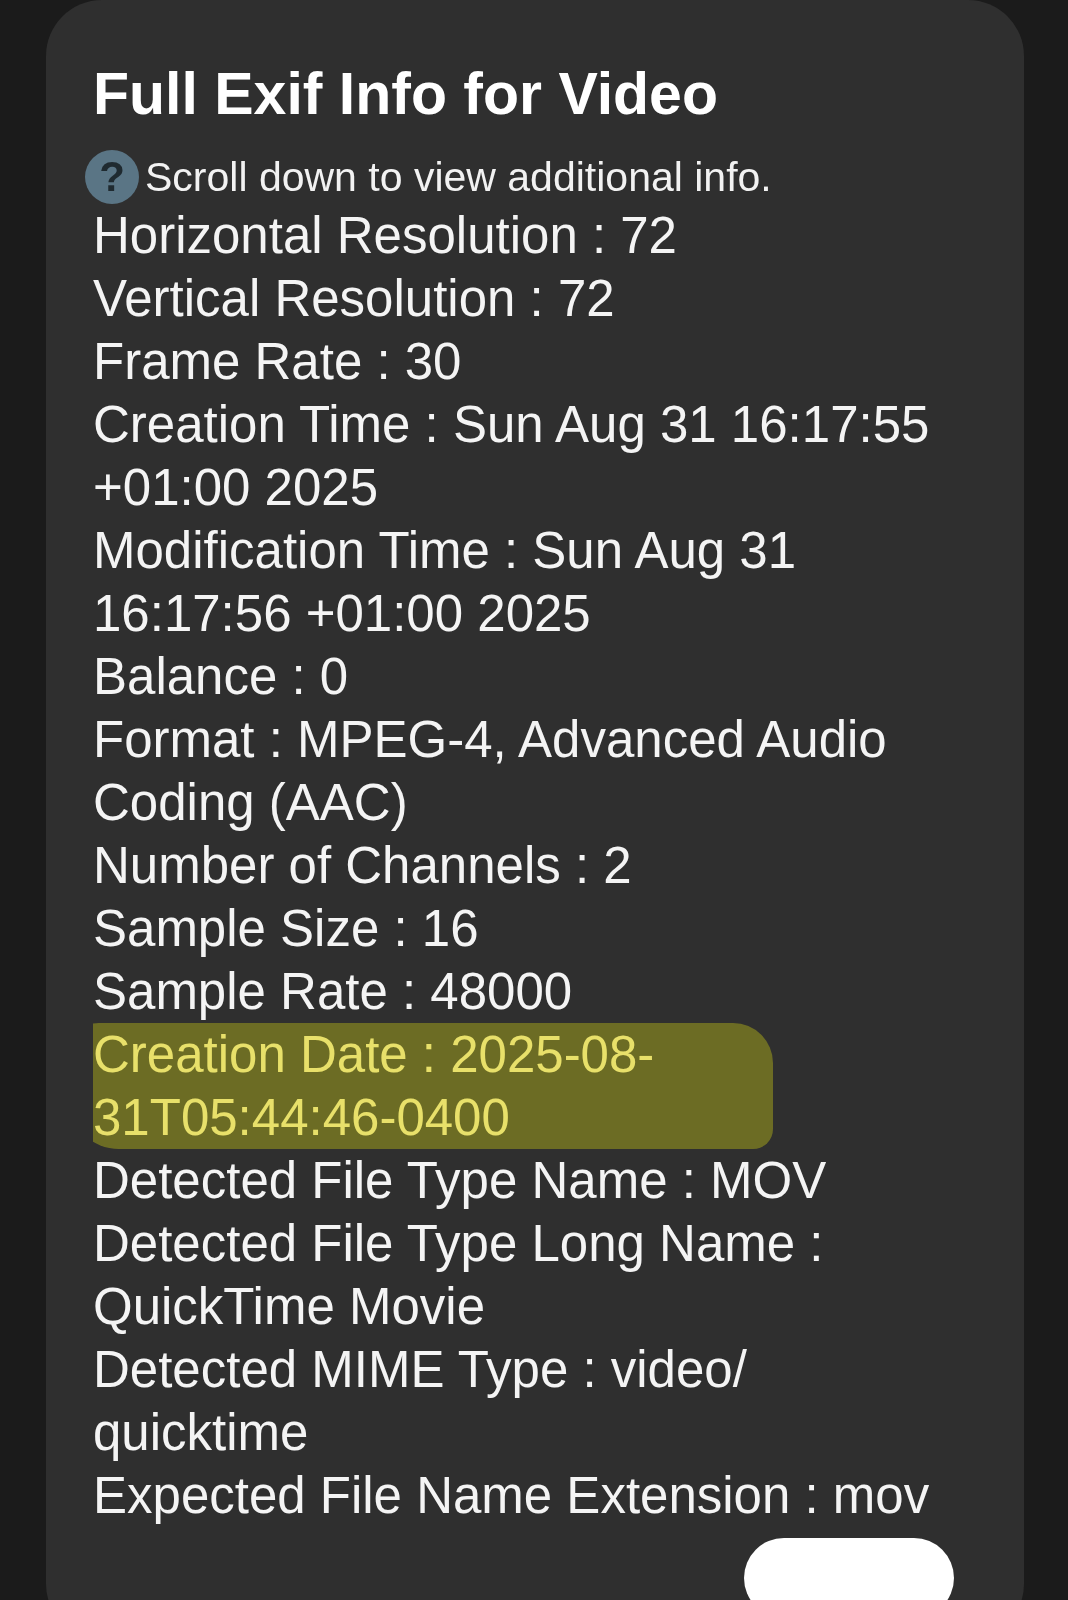 This screenshot has height=1600, width=1068. I want to click on exif-entry: Creation Time : Sun Aug 31 16:17:55 +01:00 2025, so click(512, 456).